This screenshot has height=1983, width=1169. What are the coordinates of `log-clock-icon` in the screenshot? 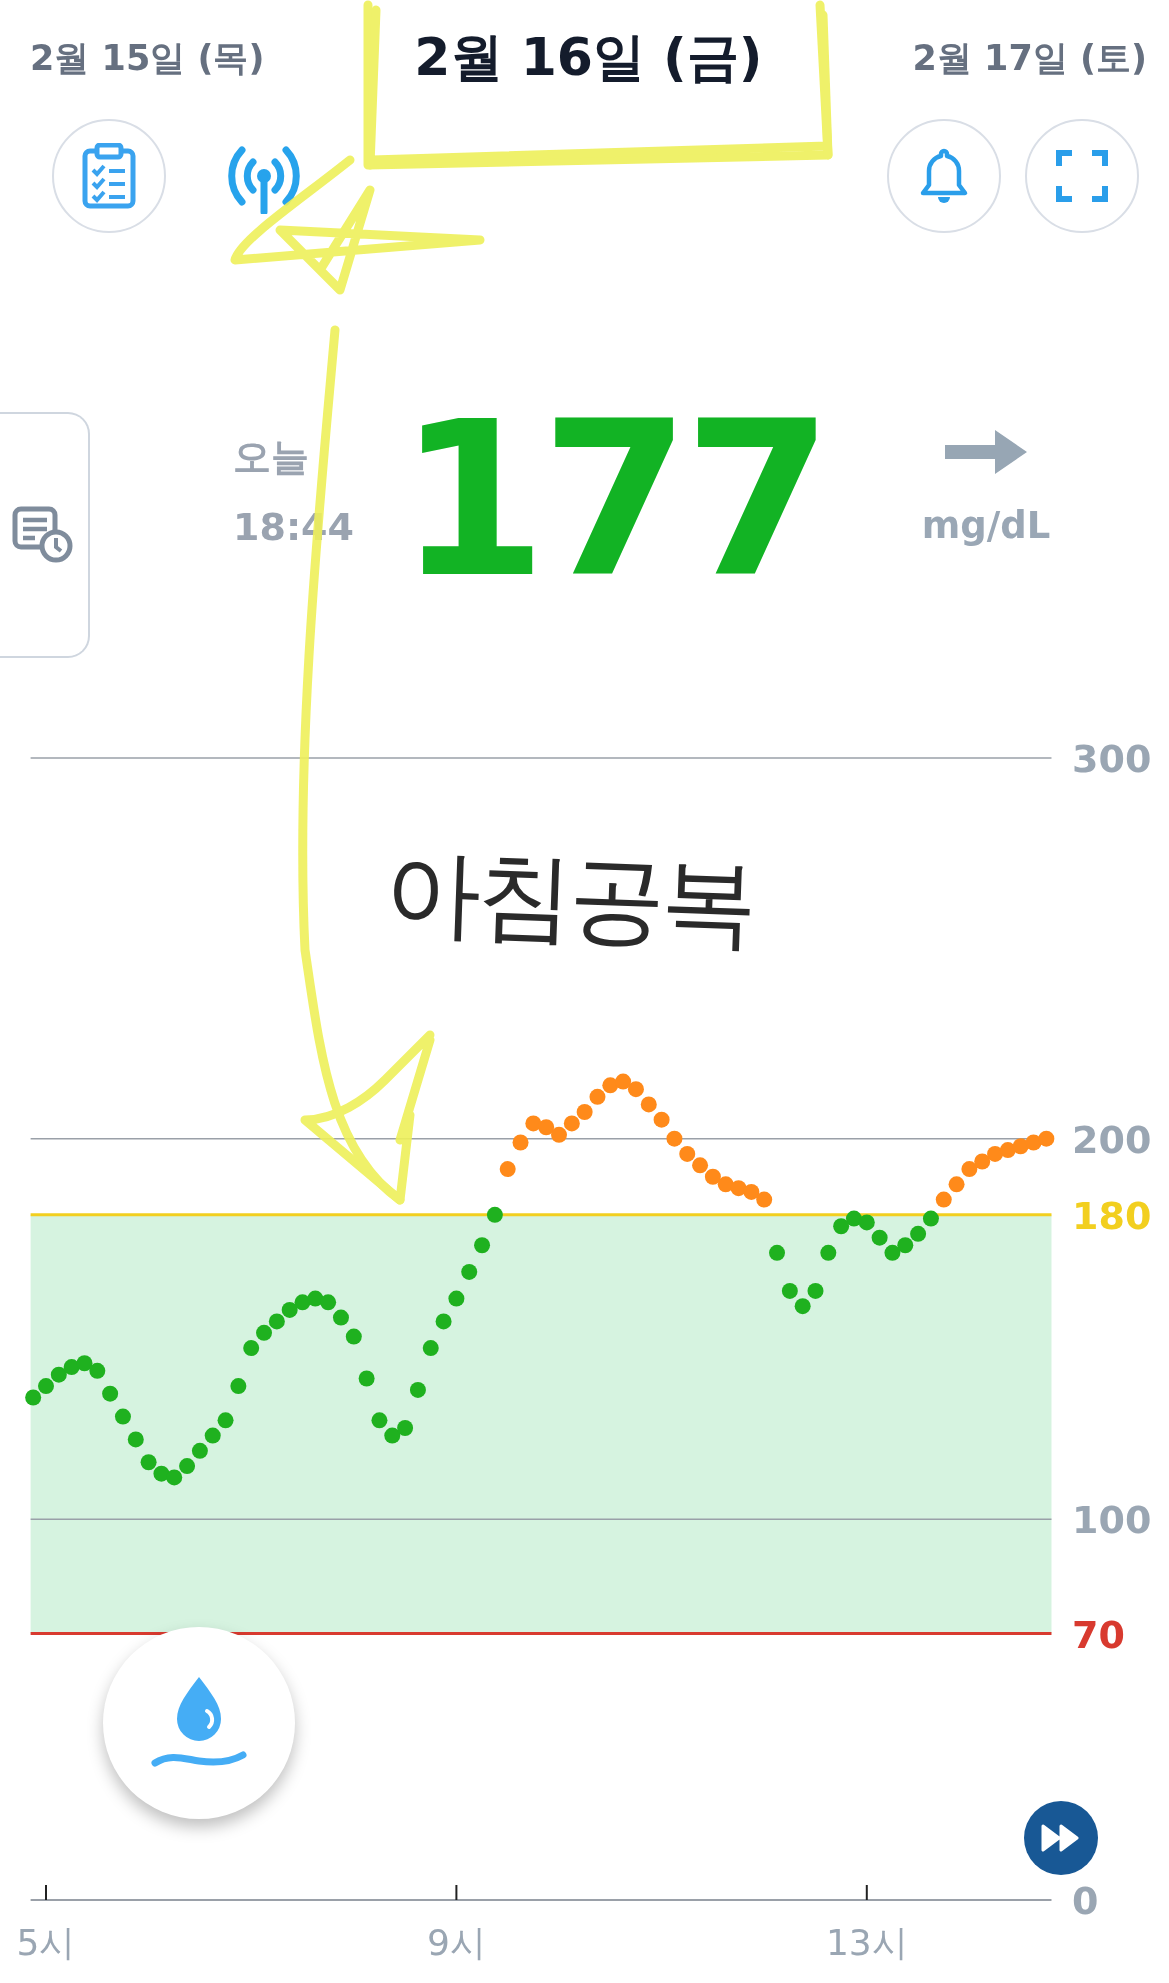 It's located at (43, 535).